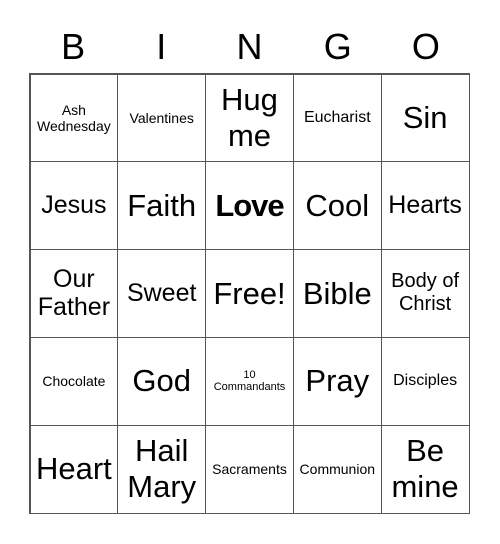  What do you see at coordinates (162, 293) in the screenshot?
I see `bingo-cell: Sweet` at bounding box center [162, 293].